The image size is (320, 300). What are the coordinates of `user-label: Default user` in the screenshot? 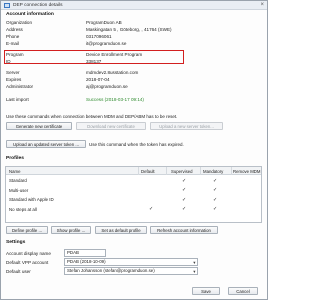 It's located at (18, 271).